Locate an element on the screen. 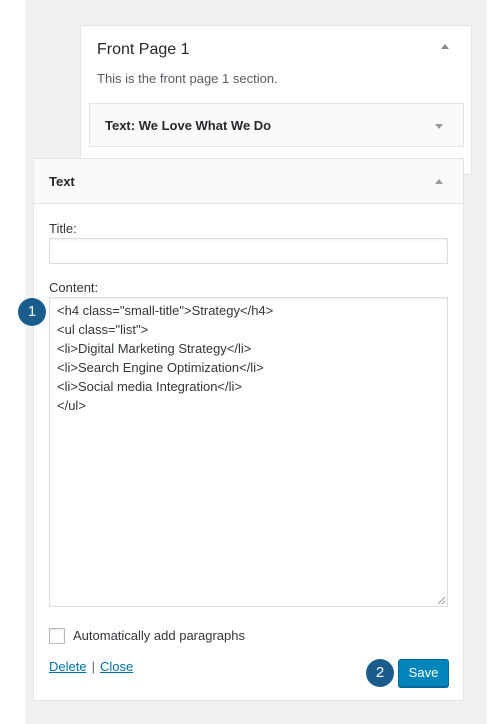  widget-header-title: Text is located at coordinates (62, 181).